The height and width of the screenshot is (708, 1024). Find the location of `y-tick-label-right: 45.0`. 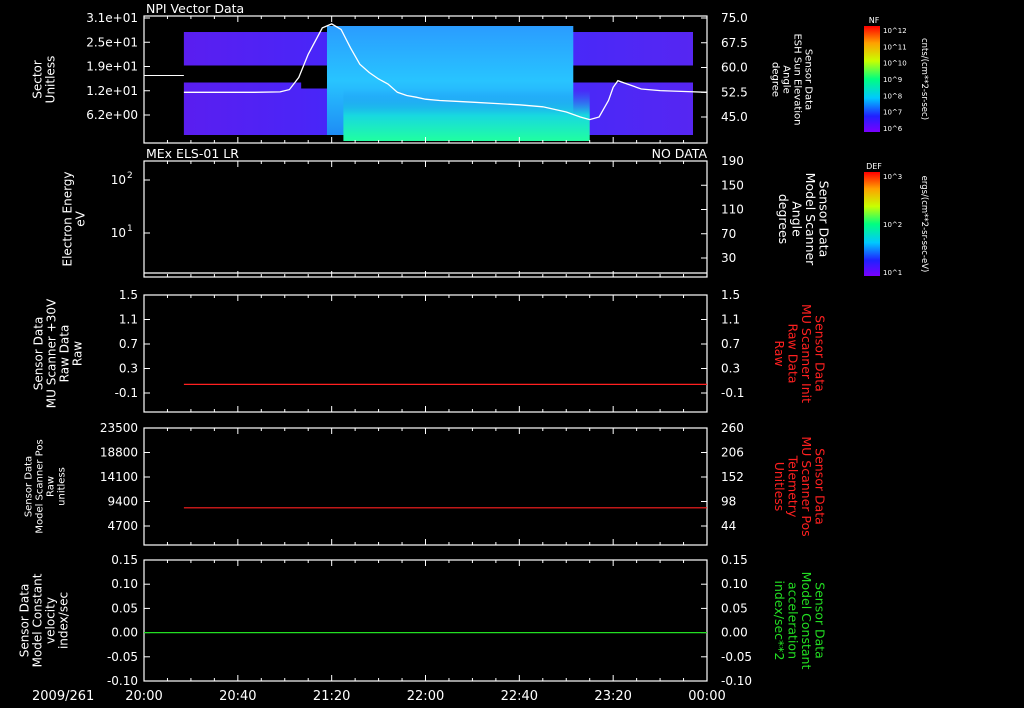

y-tick-label-right: 45.0 is located at coordinates (734, 117).